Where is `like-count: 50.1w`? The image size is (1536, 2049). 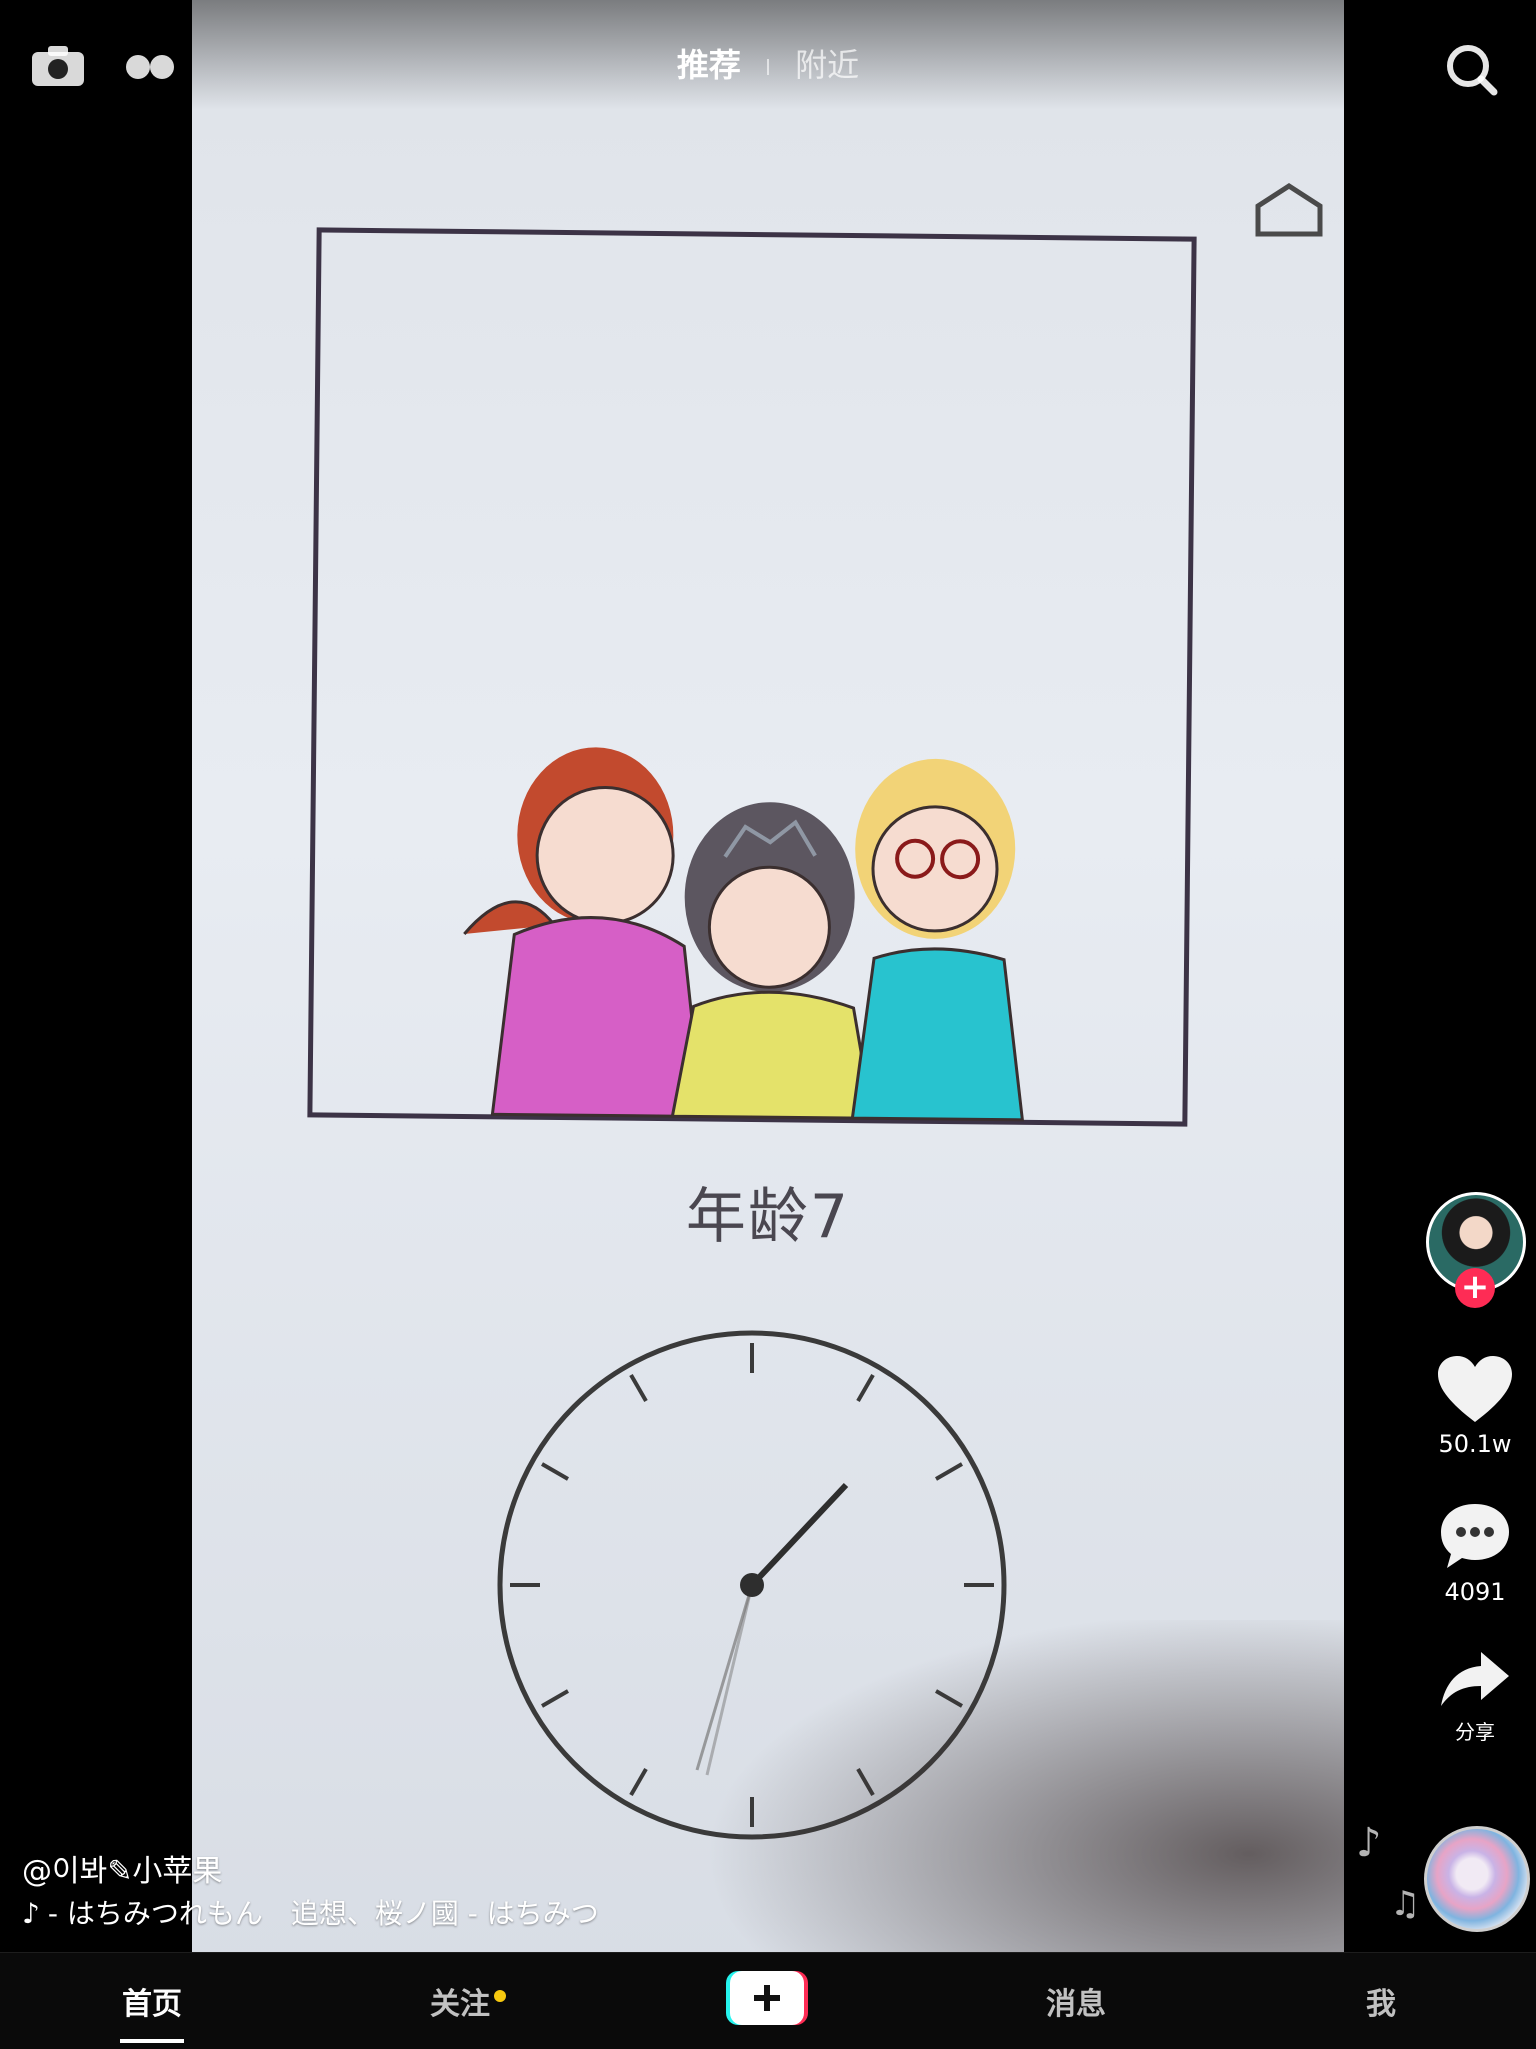
like-count: 50.1w is located at coordinates (1475, 1444).